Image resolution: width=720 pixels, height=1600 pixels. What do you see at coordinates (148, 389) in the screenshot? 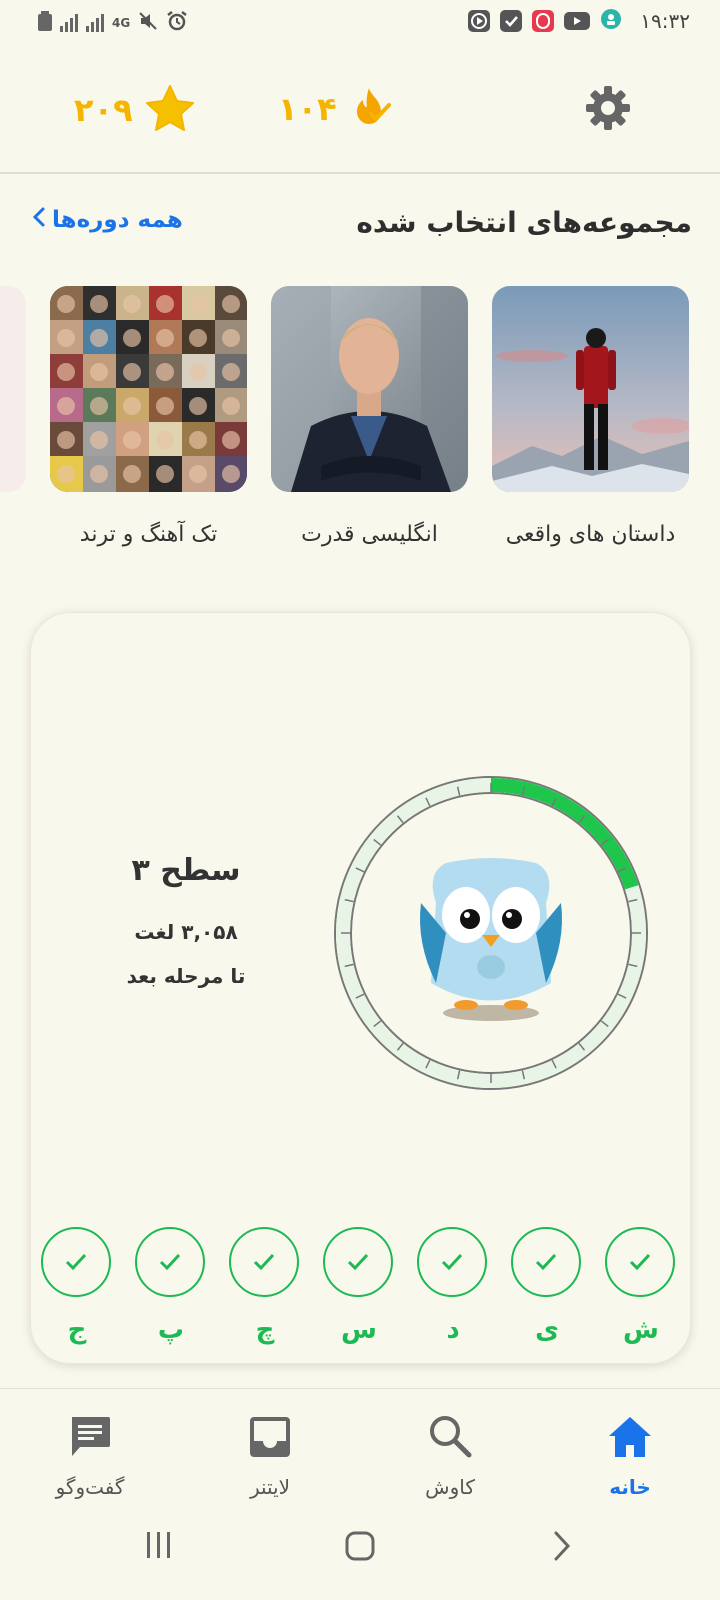
I see `music-collage-image` at bounding box center [148, 389].